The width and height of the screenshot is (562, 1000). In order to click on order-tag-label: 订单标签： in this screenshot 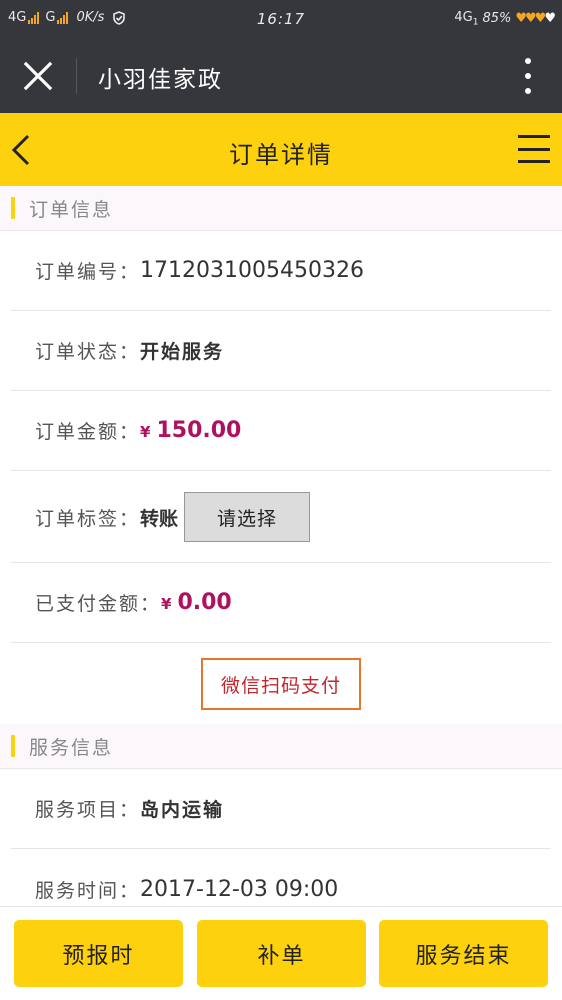, I will do `click(88, 518)`.